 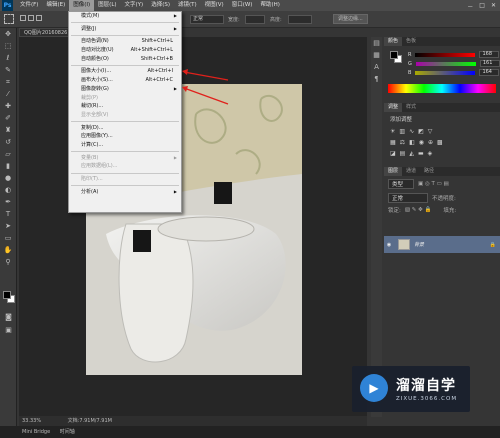 I want to click on selective-color-icon: ◈, so click(x=430, y=153).